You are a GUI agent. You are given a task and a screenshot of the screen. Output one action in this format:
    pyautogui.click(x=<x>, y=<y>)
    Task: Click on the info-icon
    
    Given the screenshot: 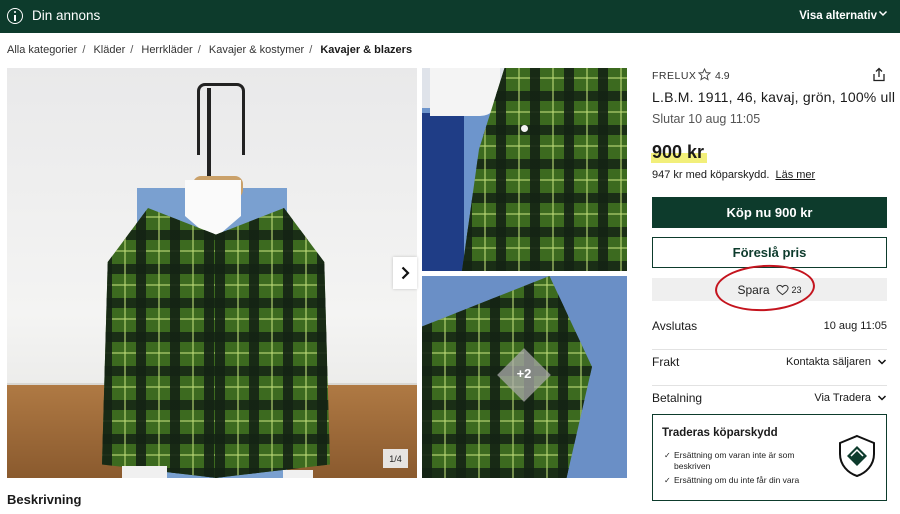 What is the action you would take?
    pyautogui.click(x=15, y=16)
    